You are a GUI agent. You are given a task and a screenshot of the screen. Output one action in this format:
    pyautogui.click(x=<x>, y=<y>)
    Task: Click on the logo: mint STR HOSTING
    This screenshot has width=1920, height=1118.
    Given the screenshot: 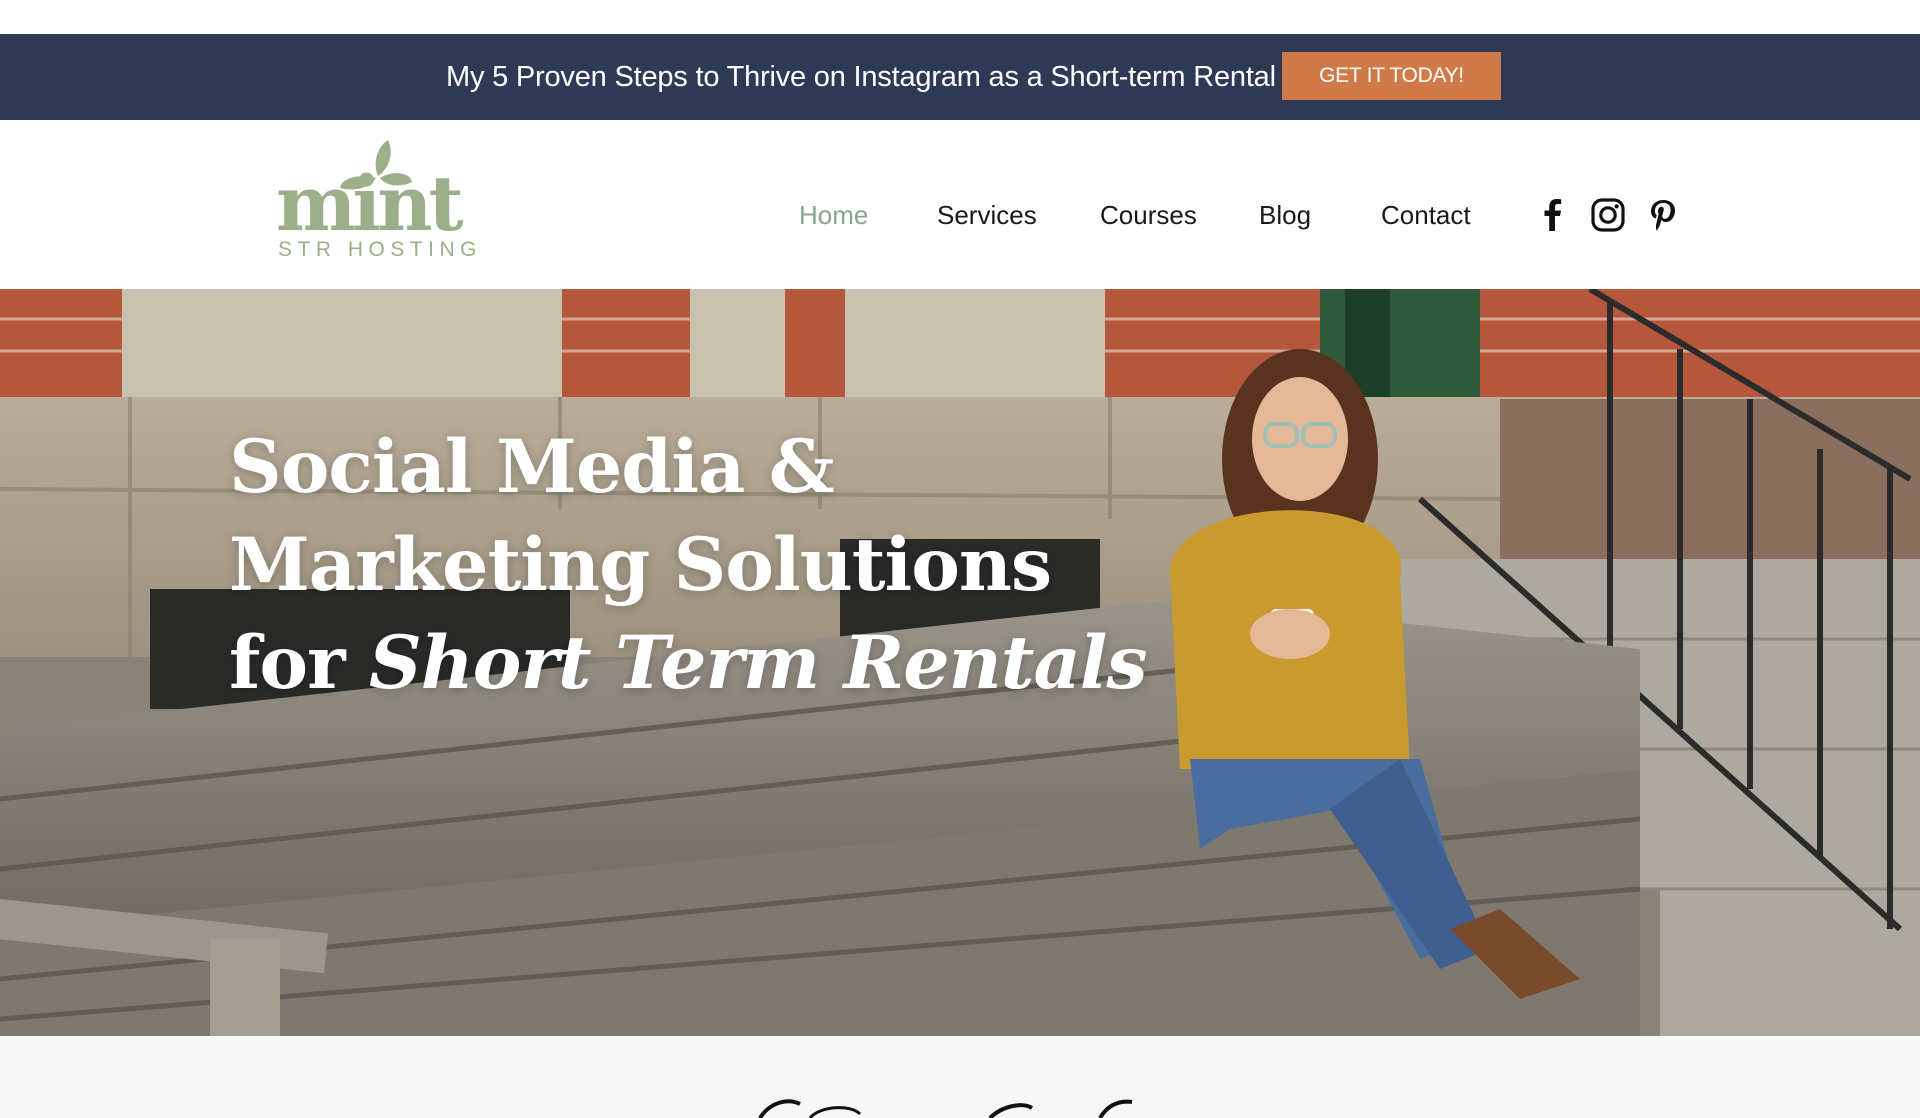 What is the action you would take?
    pyautogui.click(x=381, y=200)
    